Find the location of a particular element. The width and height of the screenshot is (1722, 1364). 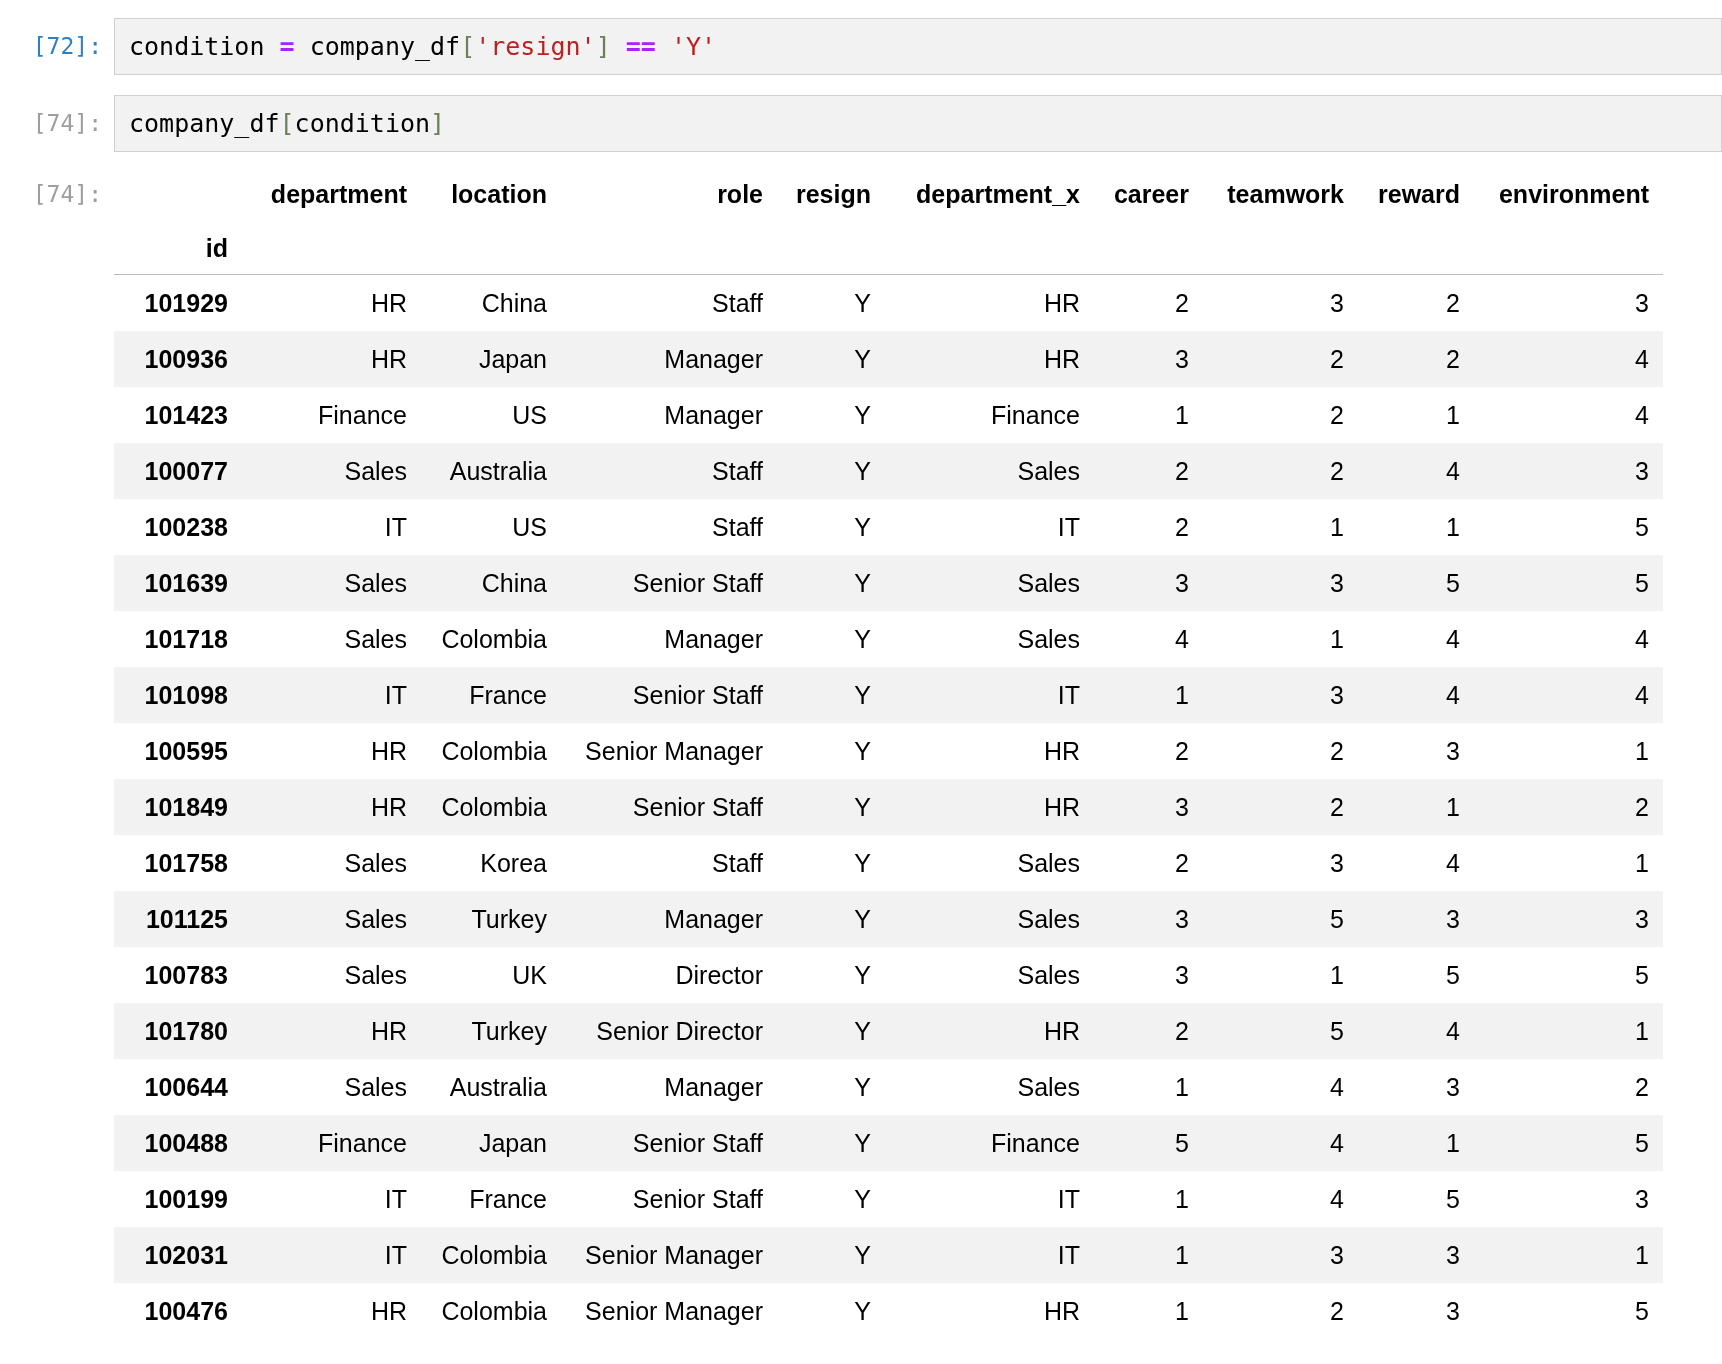

row-index: 101780 is located at coordinates (178, 1031).